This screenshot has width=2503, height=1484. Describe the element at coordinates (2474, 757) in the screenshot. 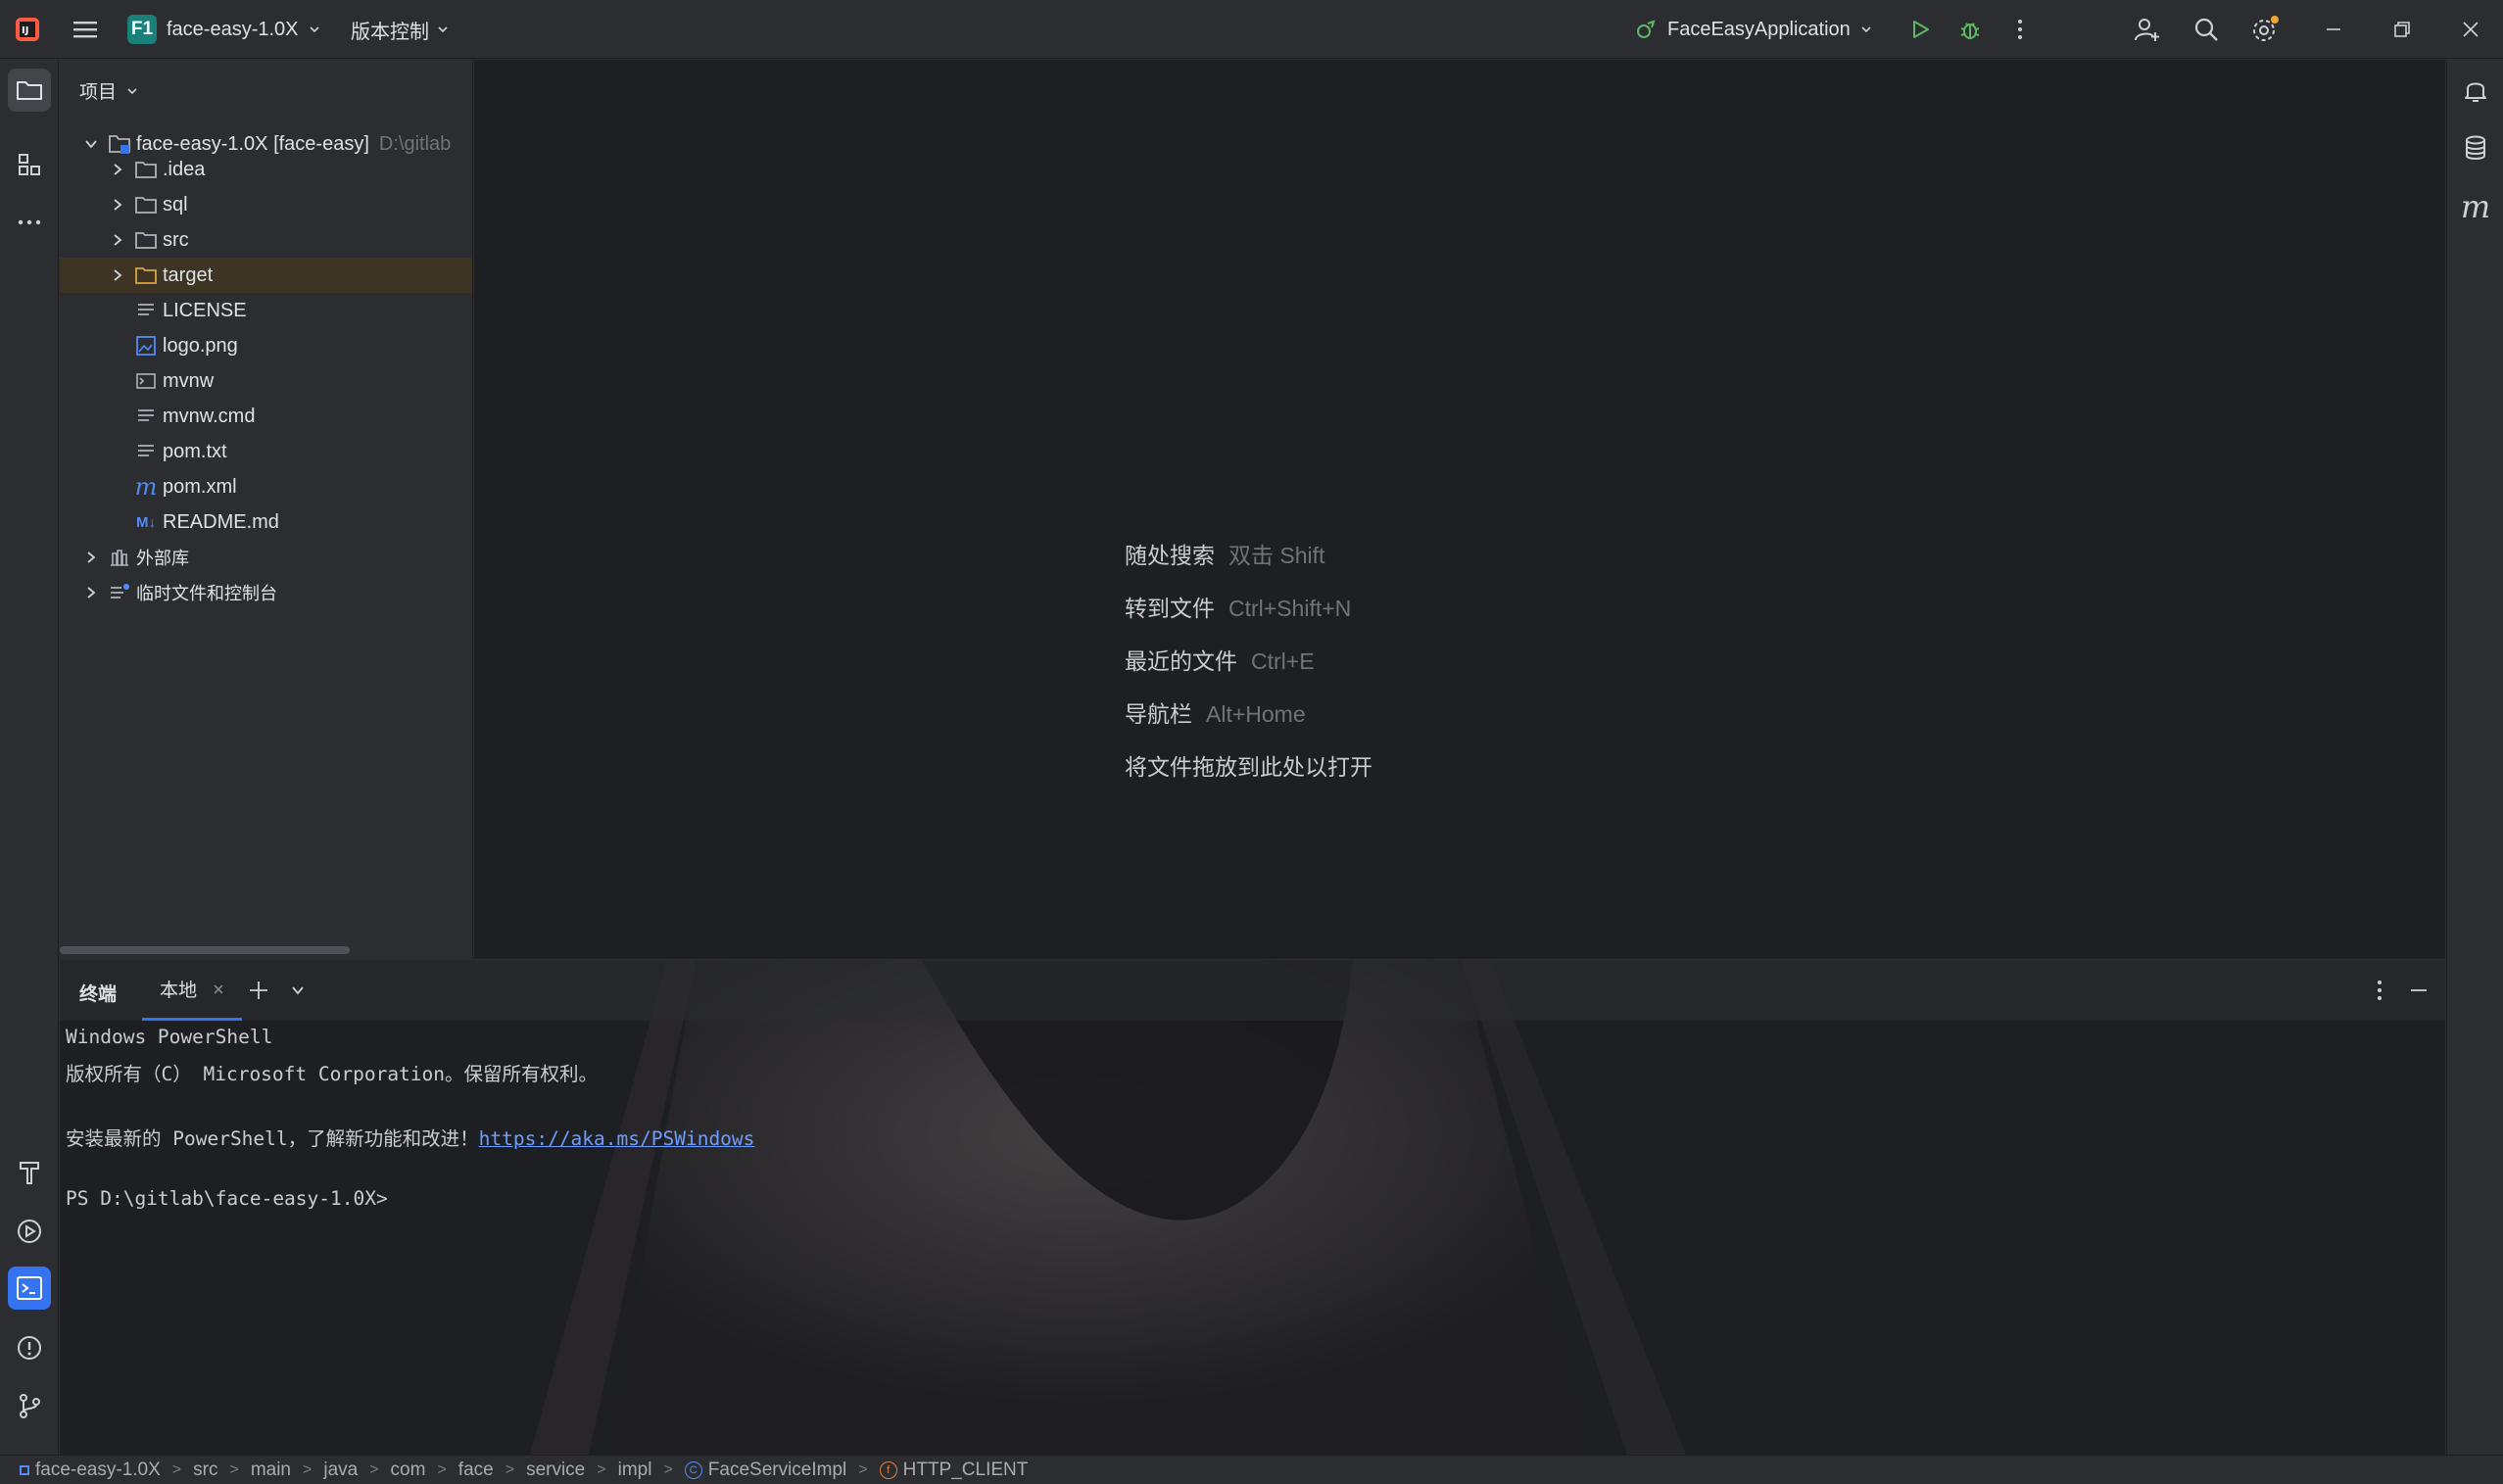

I see `right-tool-window-bar: m` at that location.